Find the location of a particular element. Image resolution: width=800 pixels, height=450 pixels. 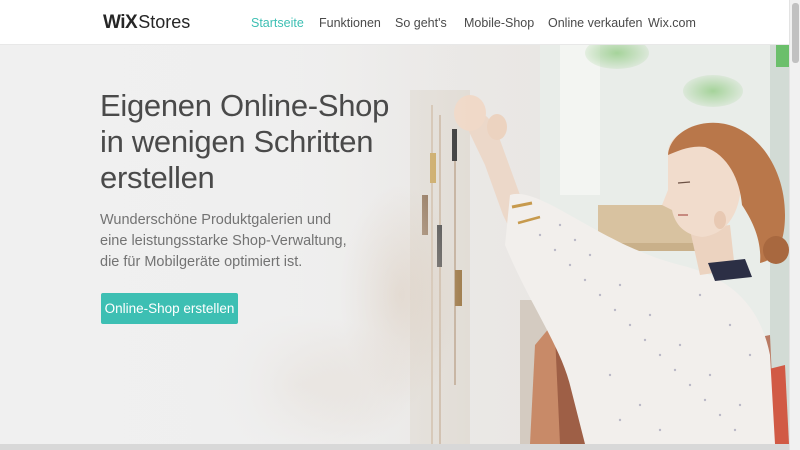

page-scrollbar is located at coordinates (794, 225).